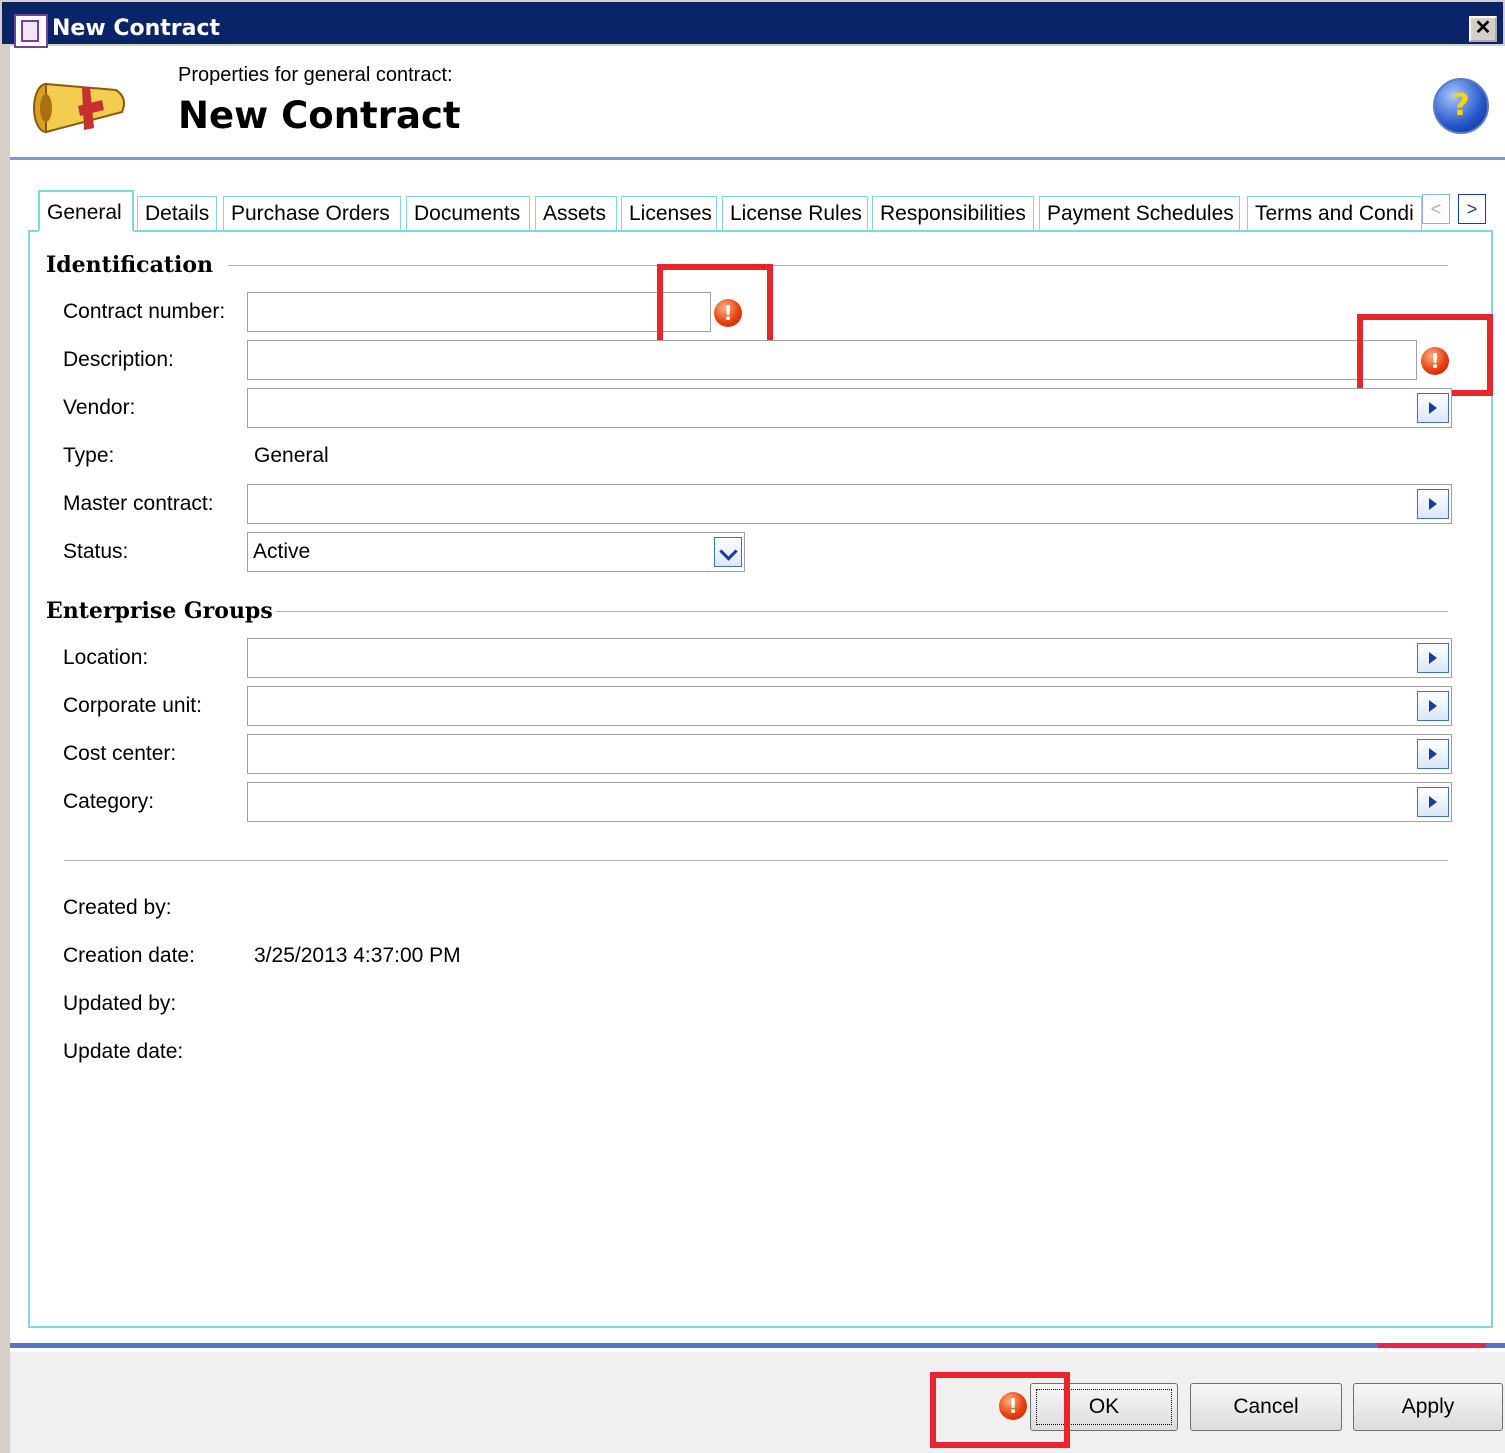 Image resolution: width=1505 pixels, height=1453 pixels. I want to click on tab-scroll-left-button: <, so click(1436, 209).